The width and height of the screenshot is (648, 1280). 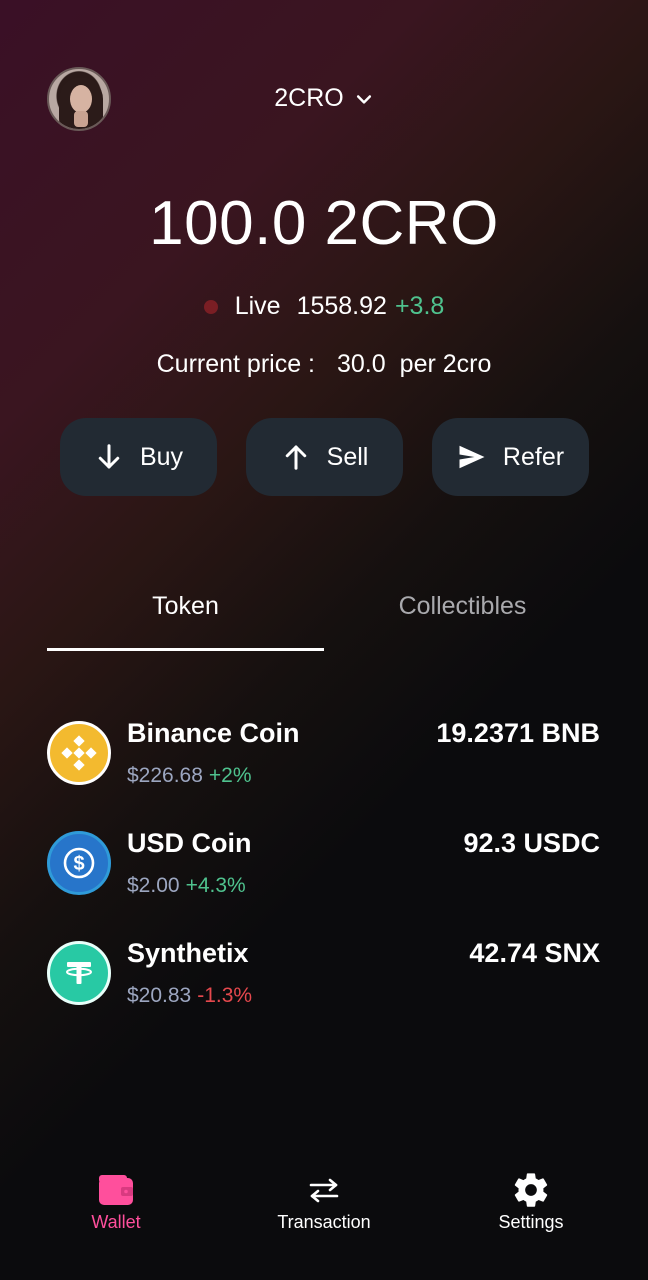 I want to click on token-name: Binance Coin, so click(x=213, y=733).